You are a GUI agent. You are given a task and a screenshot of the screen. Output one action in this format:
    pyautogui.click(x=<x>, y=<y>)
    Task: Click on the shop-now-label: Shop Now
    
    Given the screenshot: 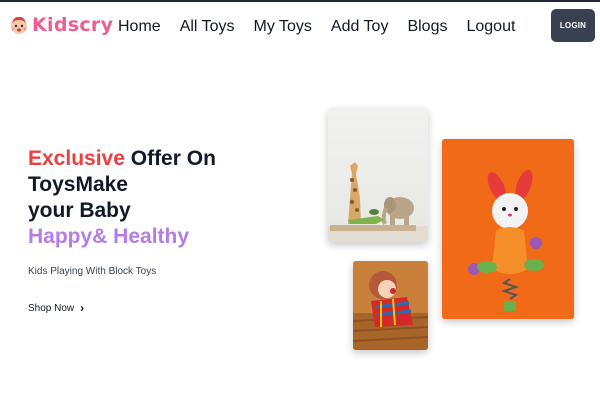 What is the action you would take?
    pyautogui.click(x=51, y=308)
    